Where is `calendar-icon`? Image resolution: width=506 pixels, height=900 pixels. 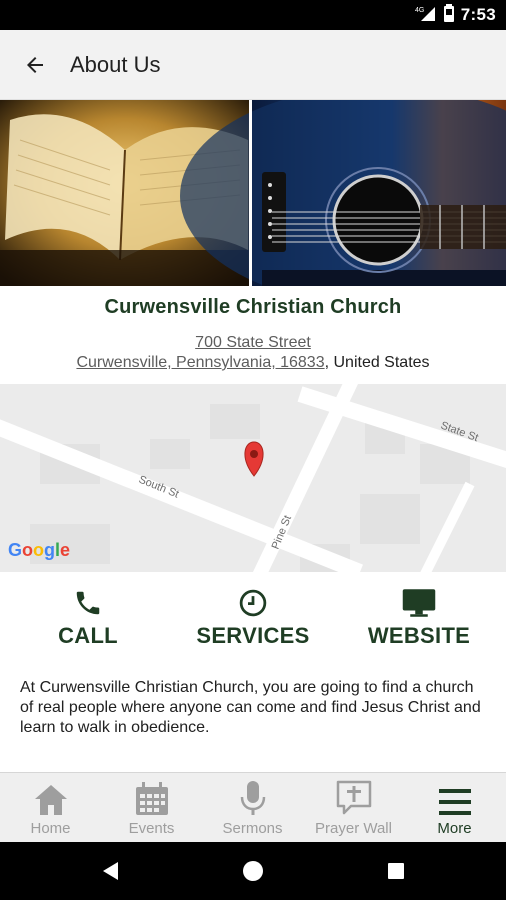 calendar-icon is located at coordinates (151, 795).